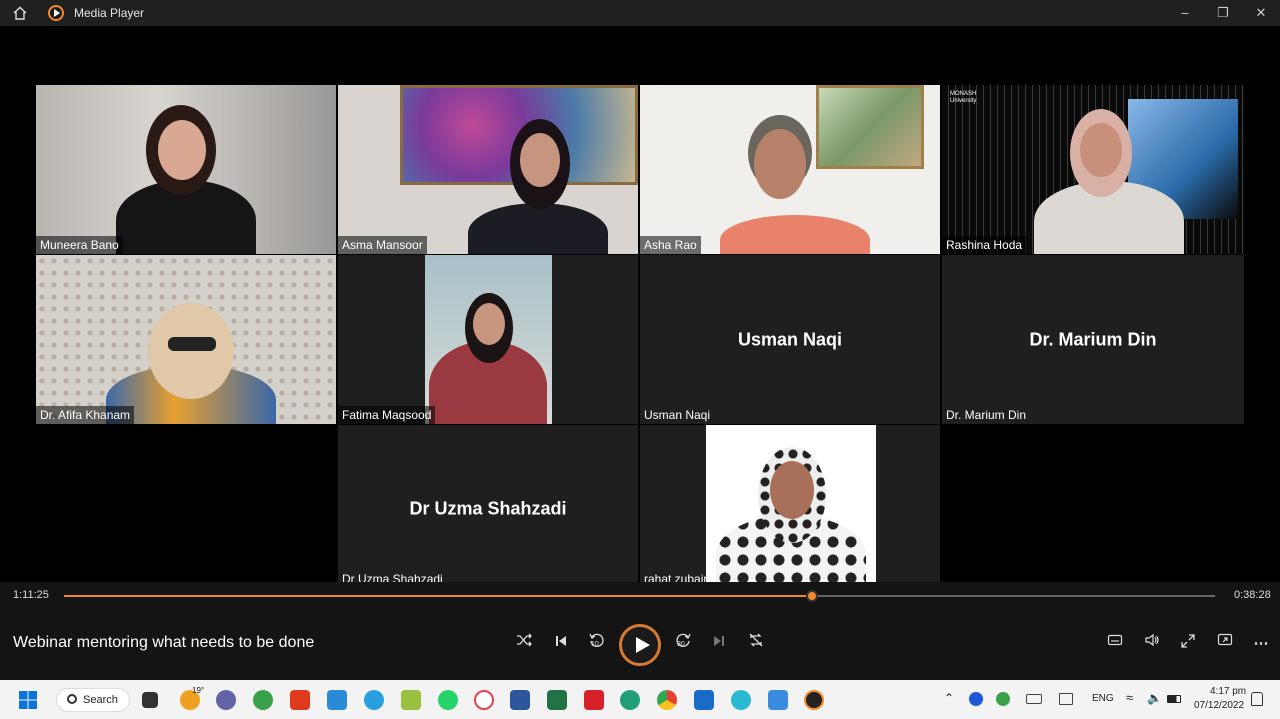 This screenshot has width=1280, height=719. I want to click on participant-name-tag: Fatima Maqsood, so click(387, 415).